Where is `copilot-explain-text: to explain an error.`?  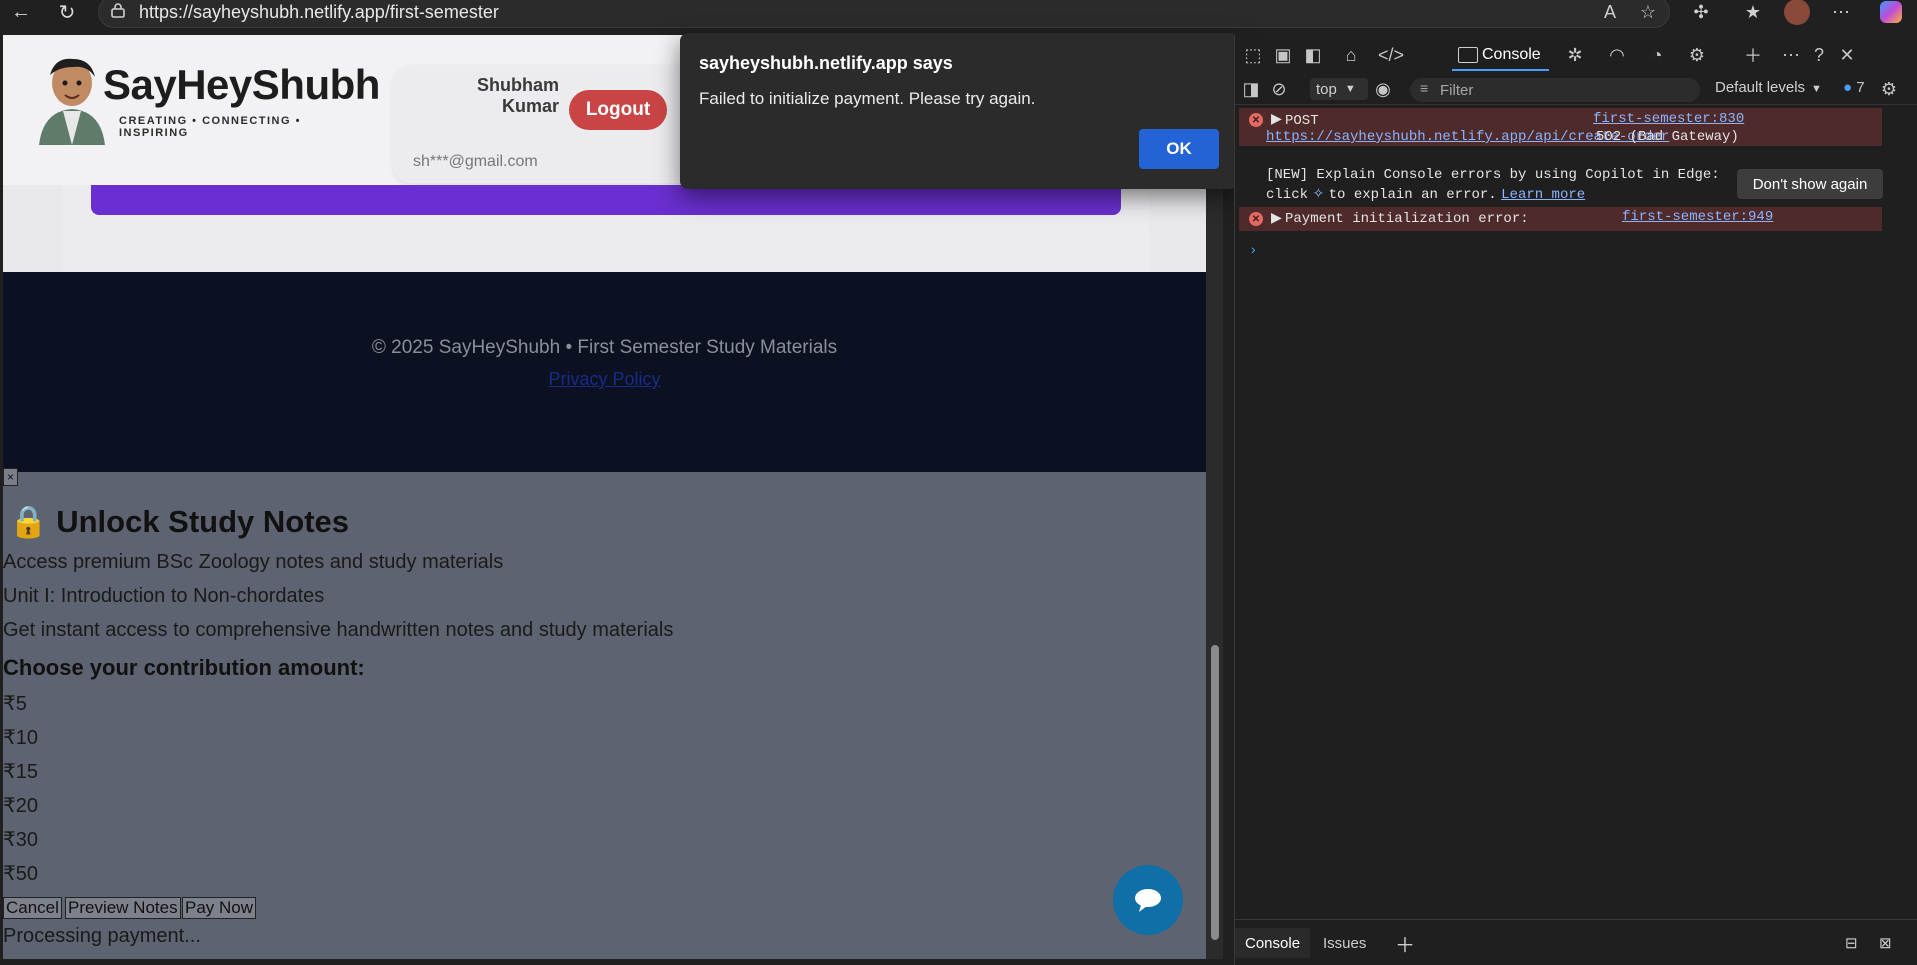 copilot-explain-text: to explain an error. is located at coordinates (1412, 195).